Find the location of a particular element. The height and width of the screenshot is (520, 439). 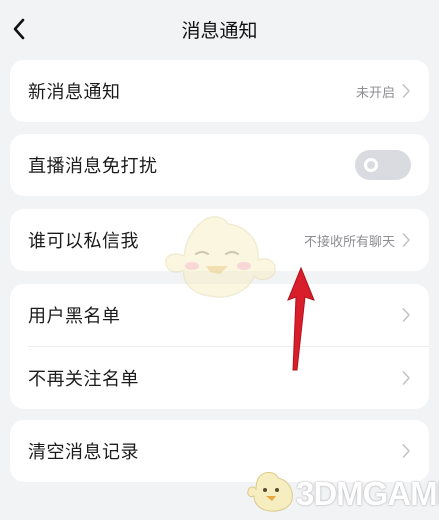

live-dnd-row: 直播消息免打扰 is located at coordinates (219, 165).